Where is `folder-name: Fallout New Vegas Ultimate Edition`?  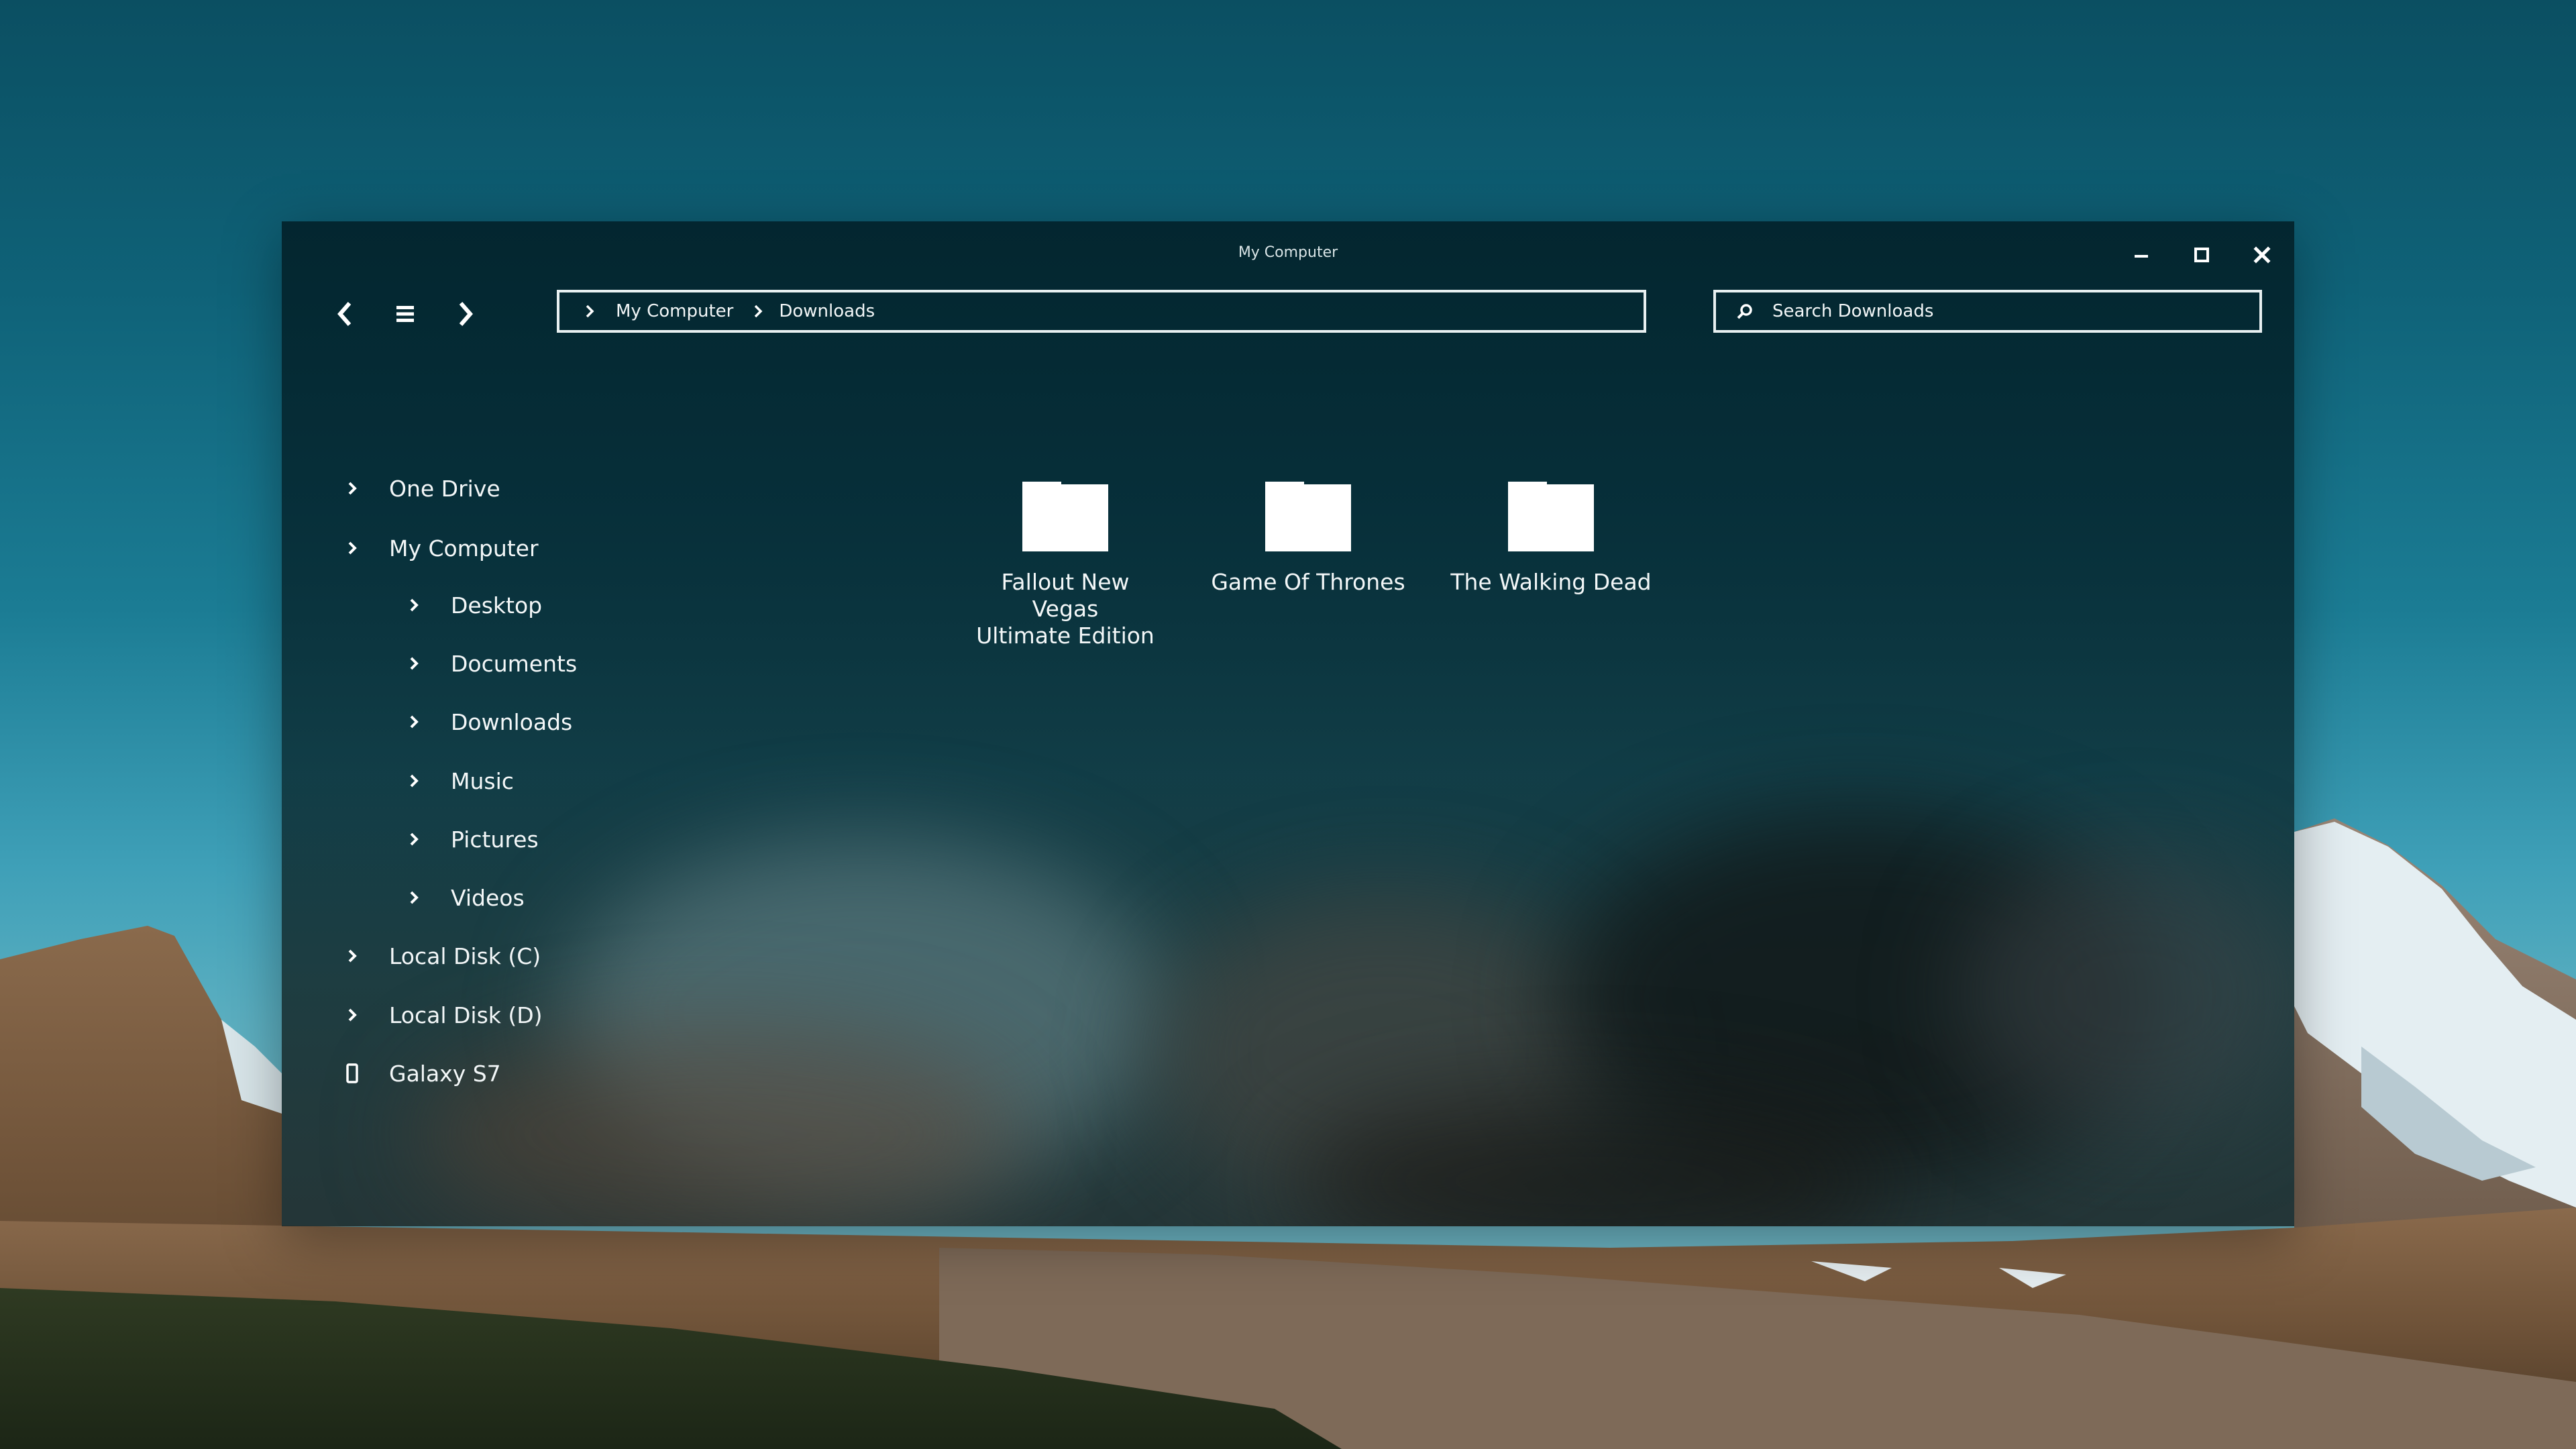
folder-name: Fallout New Vegas Ultimate Edition is located at coordinates (1065, 609).